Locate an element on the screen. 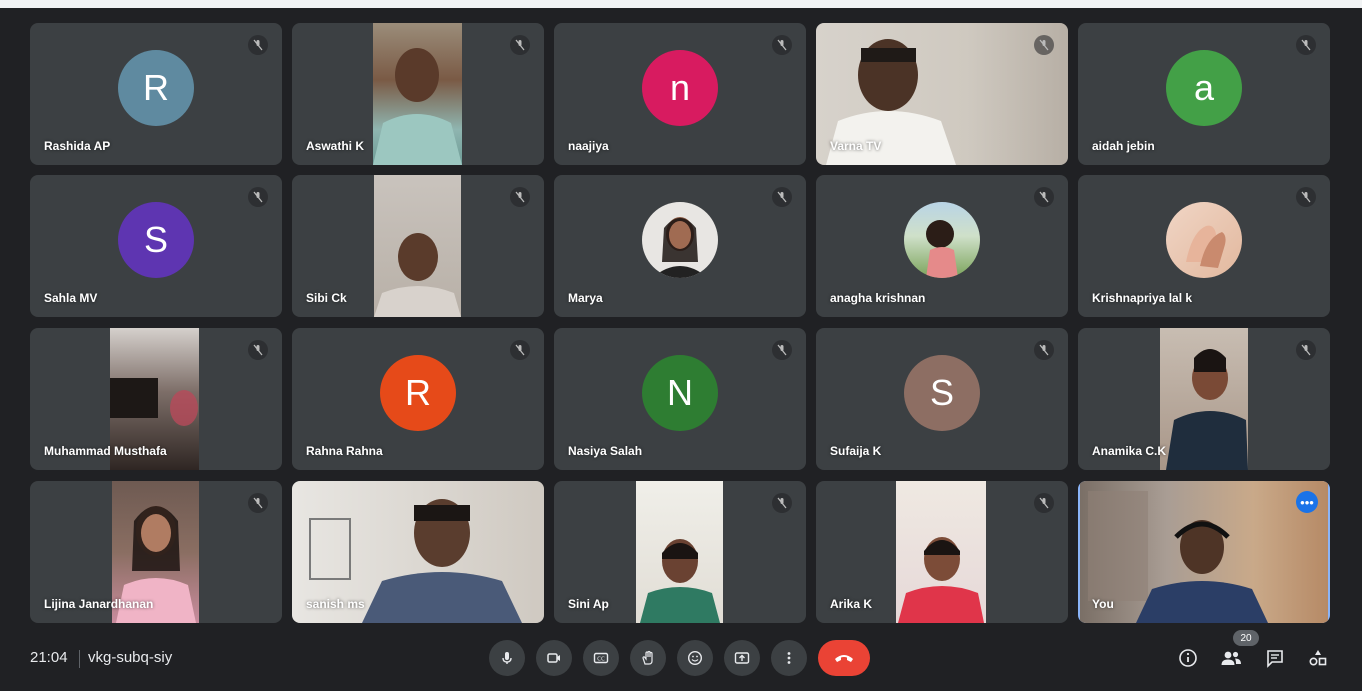 The width and height of the screenshot is (1362, 691). people-icon is located at coordinates (1231, 658).